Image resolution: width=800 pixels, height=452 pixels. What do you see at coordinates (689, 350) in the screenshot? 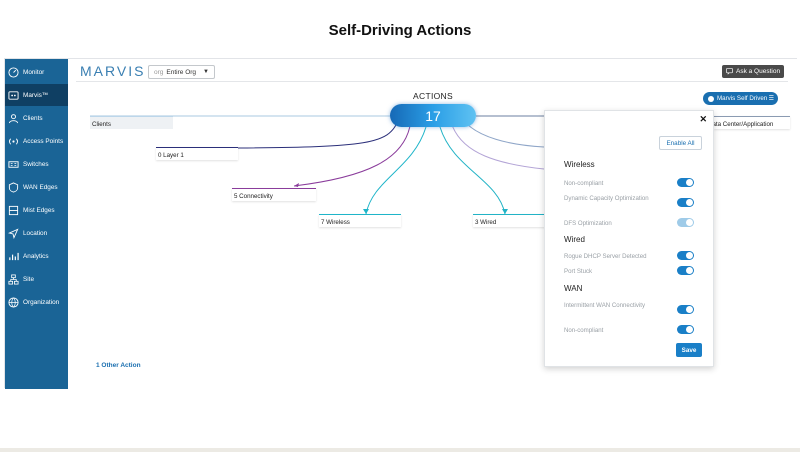
I see `save-button: Save` at bounding box center [689, 350].